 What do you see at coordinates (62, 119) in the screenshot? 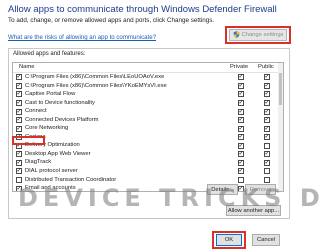
I see `app-name: Connected Devices Platform` at bounding box center [62, 119].